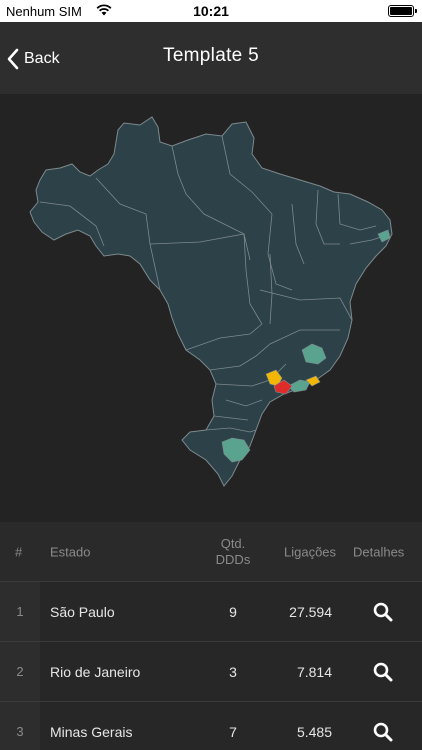 The width and height of the screenshot is (422, 750). What do you see at coordinates (233, 559) in the screenshot?
I see `header-qtd-line2: DDDs` at bounding box center [233, 559].